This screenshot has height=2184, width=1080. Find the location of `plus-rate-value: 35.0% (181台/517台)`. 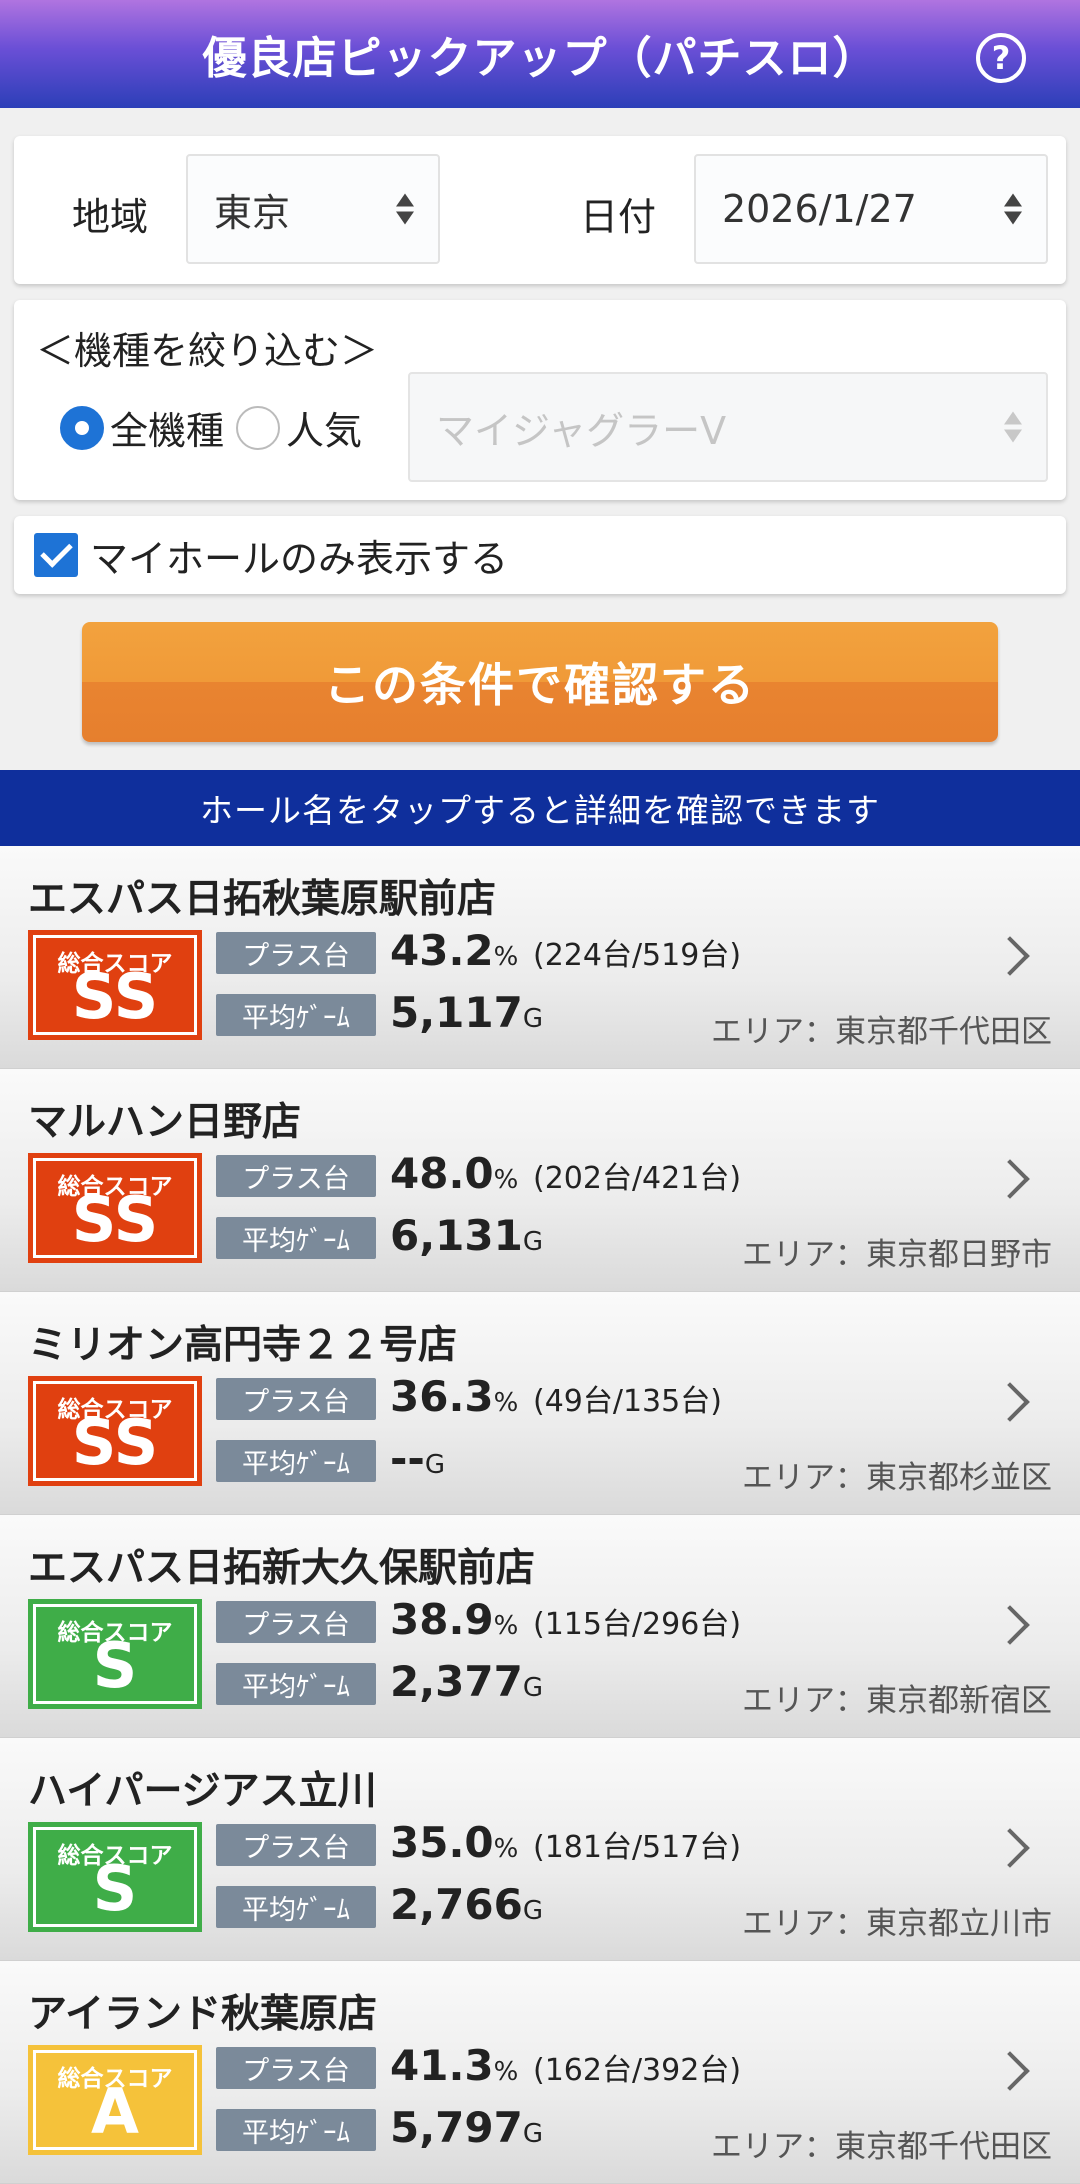

plus-rate-value: 35.0% (181台/517台) is located at coordinates (565, 1842).